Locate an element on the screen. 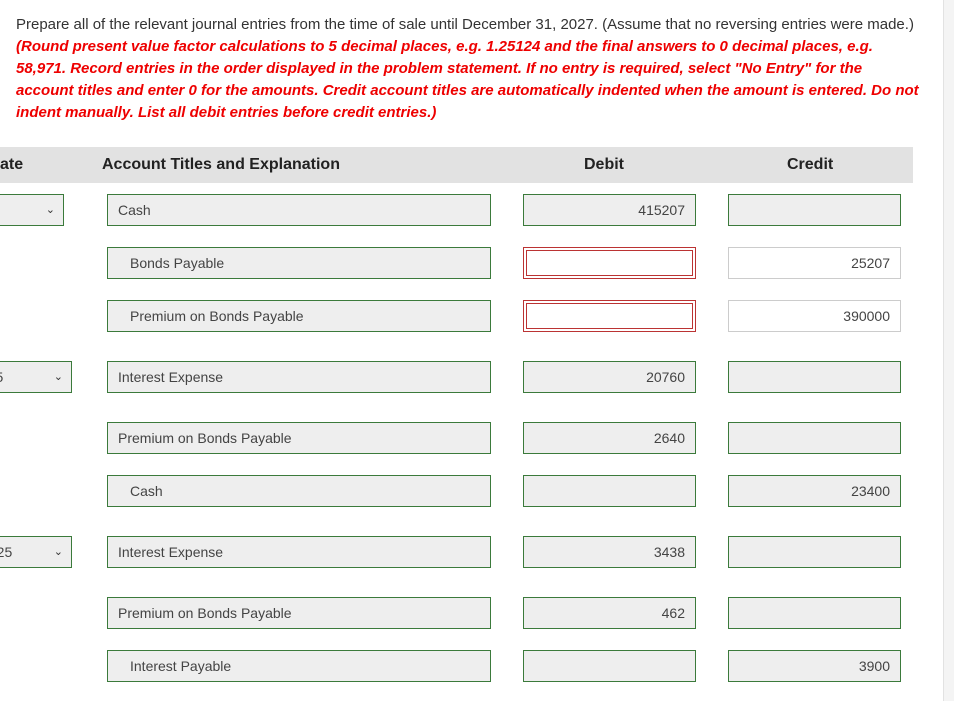 Image resolution: width=954 pixels, height=701 pixels. table-row: '25 ⌄ Interest Expense 20760 is located at coordinates (456, 377).